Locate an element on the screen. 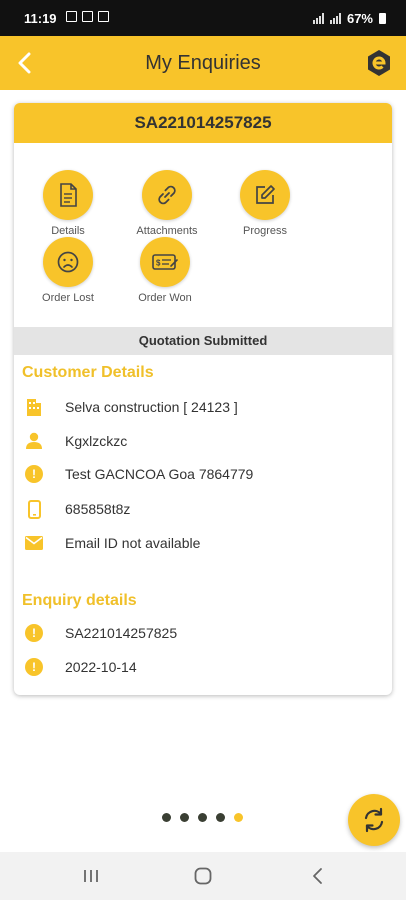  enquiry-date: 2022-10-14 is located at coordinates (101, 667).